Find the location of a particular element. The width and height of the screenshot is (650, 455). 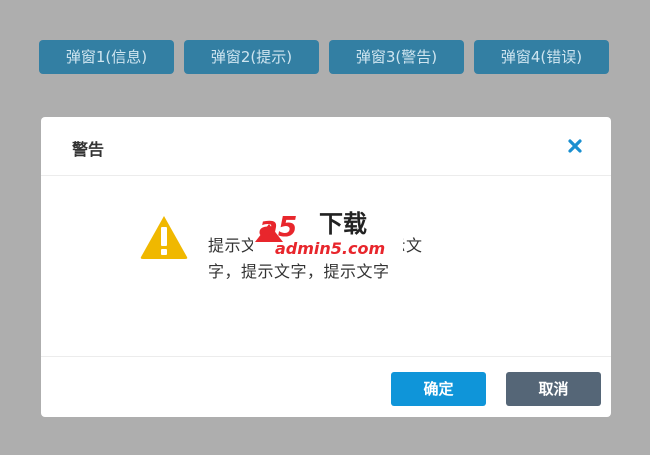

watermark-url: admin5.com is located at coordinates (330, 248).